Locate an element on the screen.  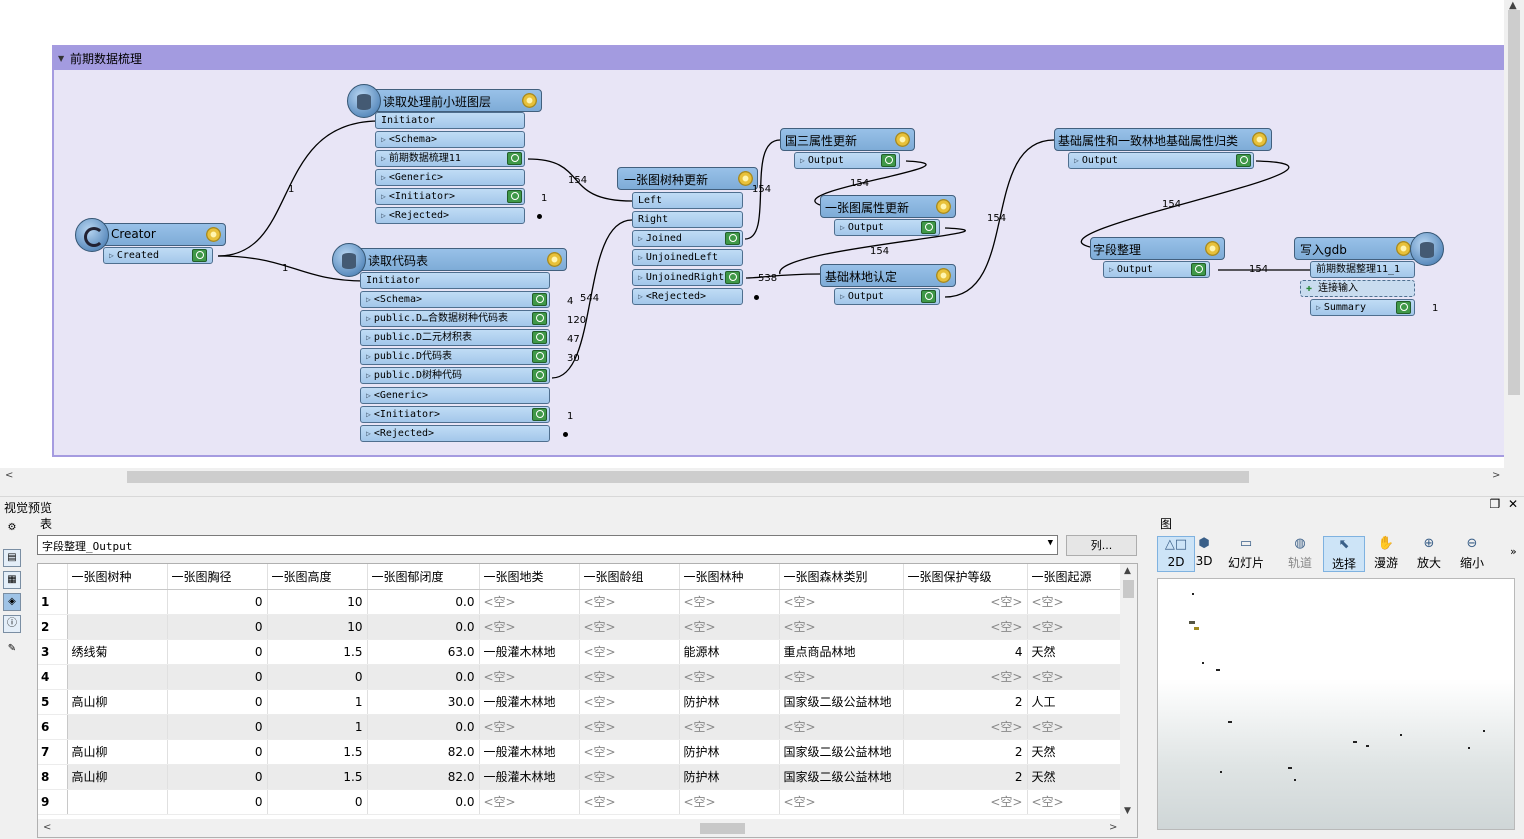
scroll-left-icon: < is located at coordinates (9, 475).